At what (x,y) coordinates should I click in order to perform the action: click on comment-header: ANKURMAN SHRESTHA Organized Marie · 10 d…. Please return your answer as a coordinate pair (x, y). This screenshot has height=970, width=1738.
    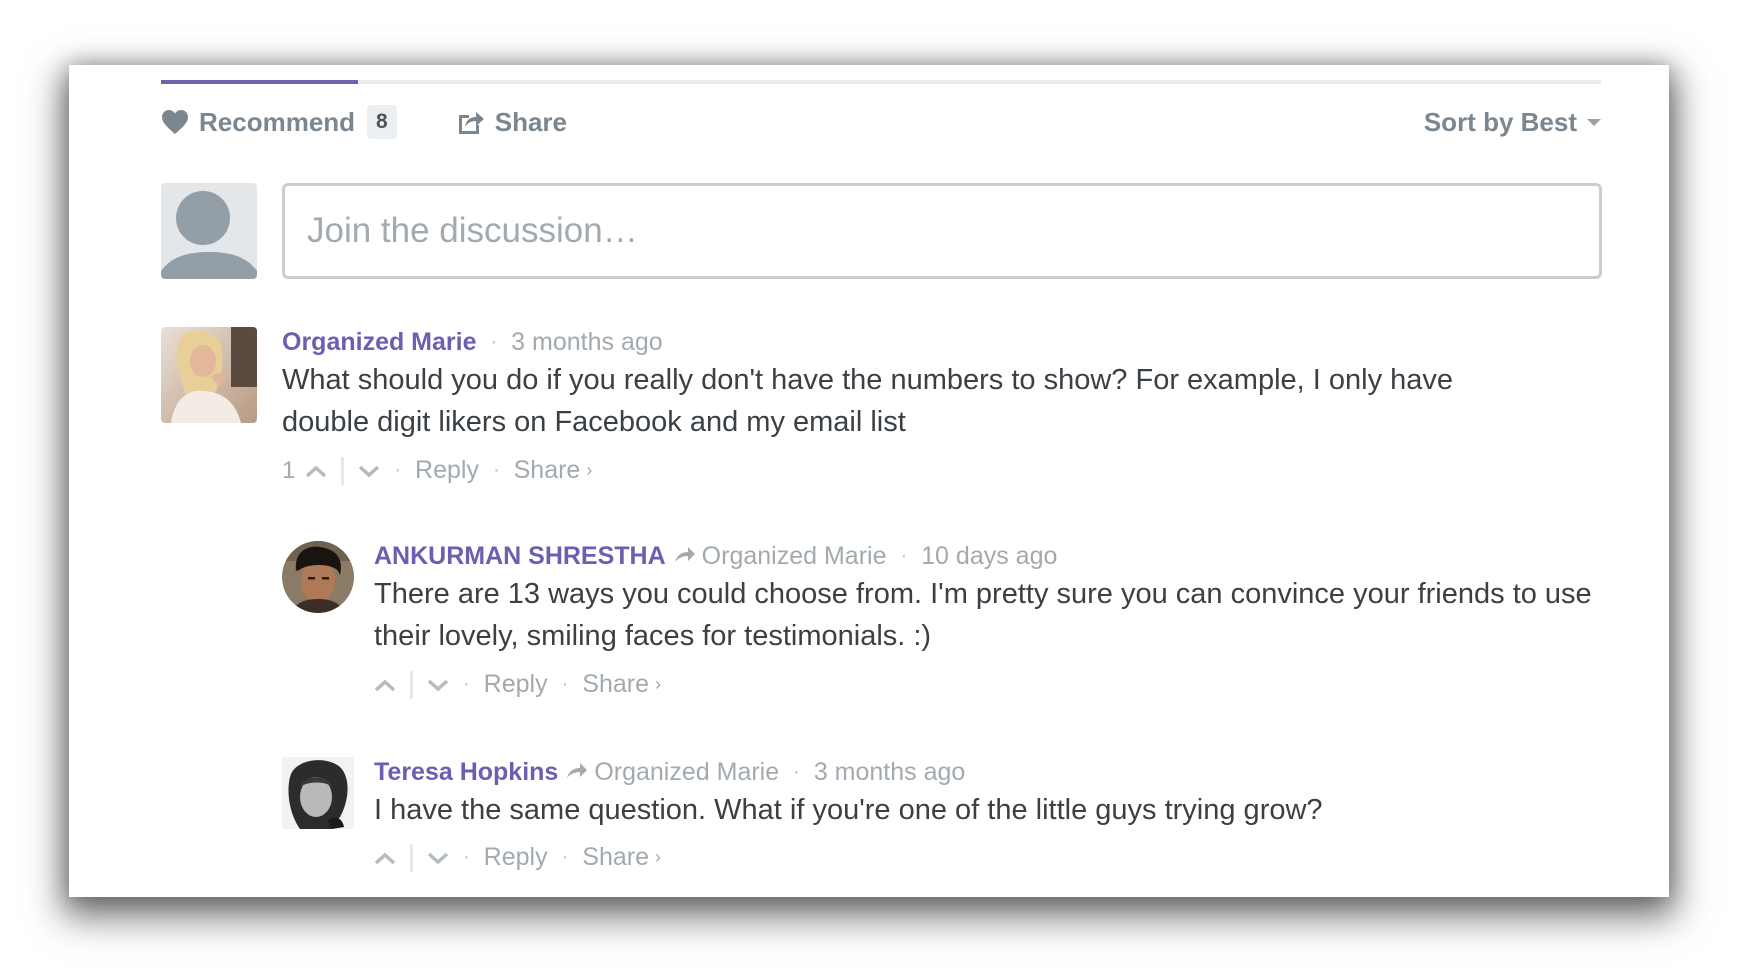
    Looking at the image, I should click on (715, 556).